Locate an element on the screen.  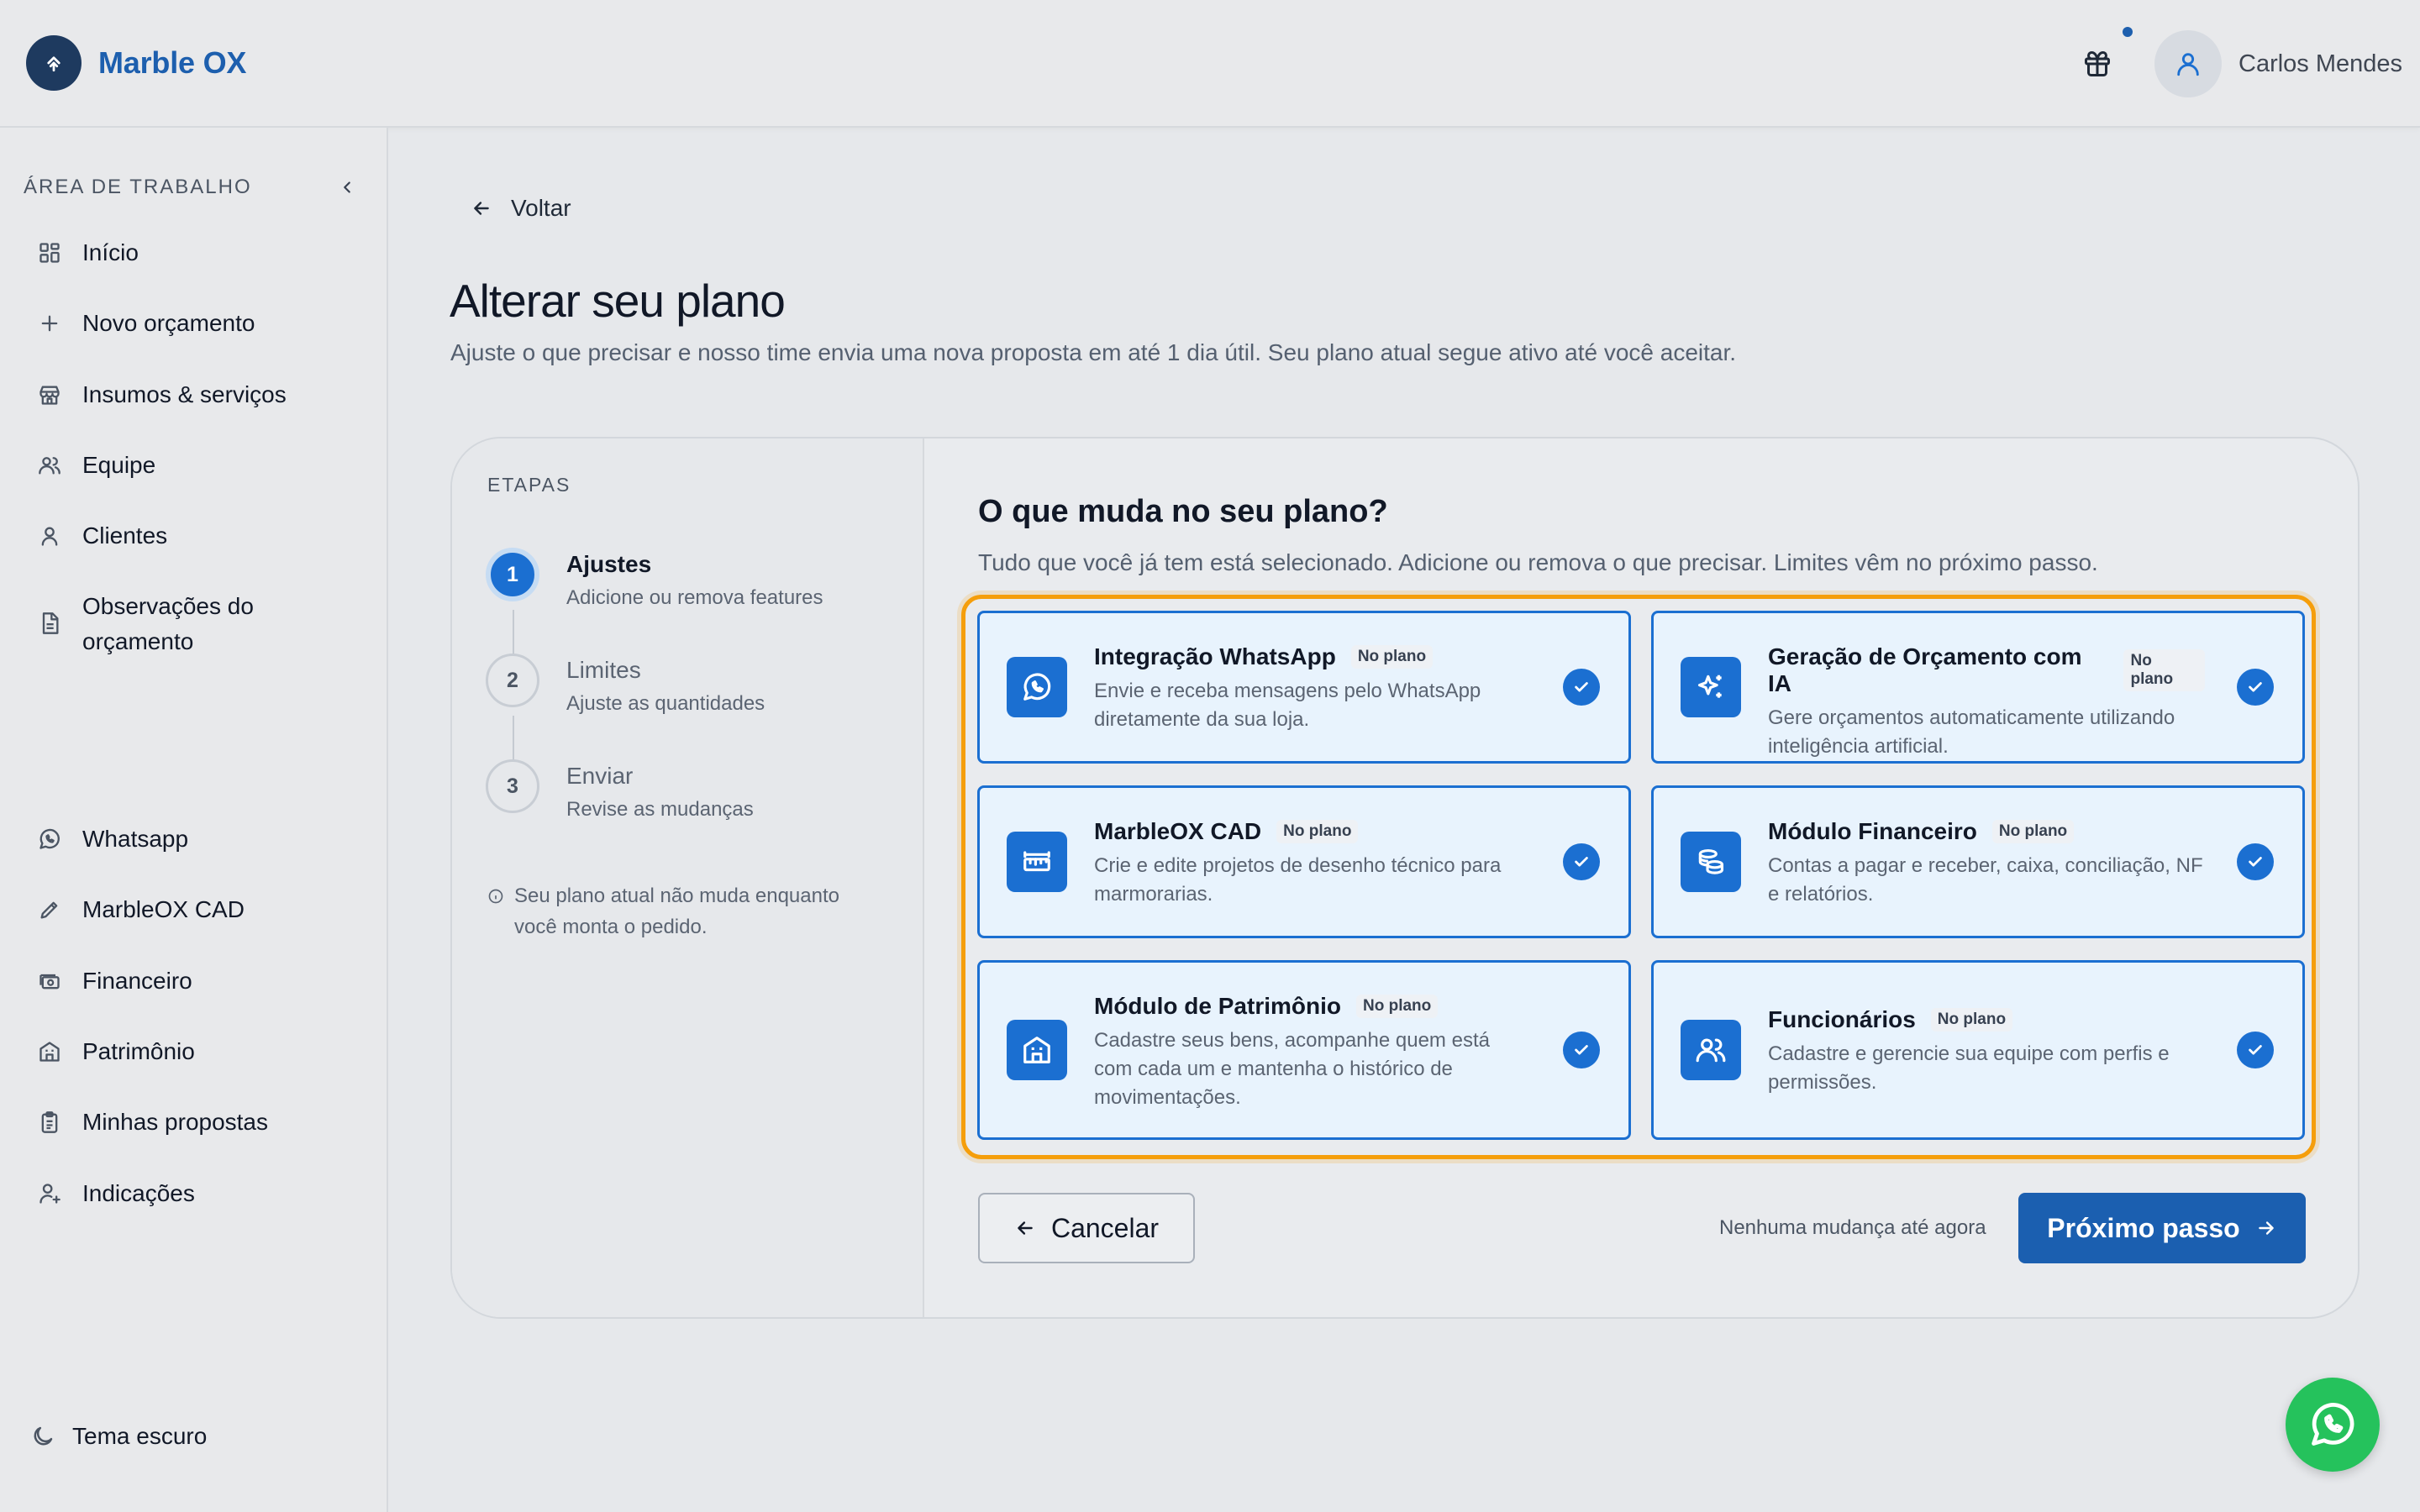
brand: Marble OX is located at coordinates (136, 63).